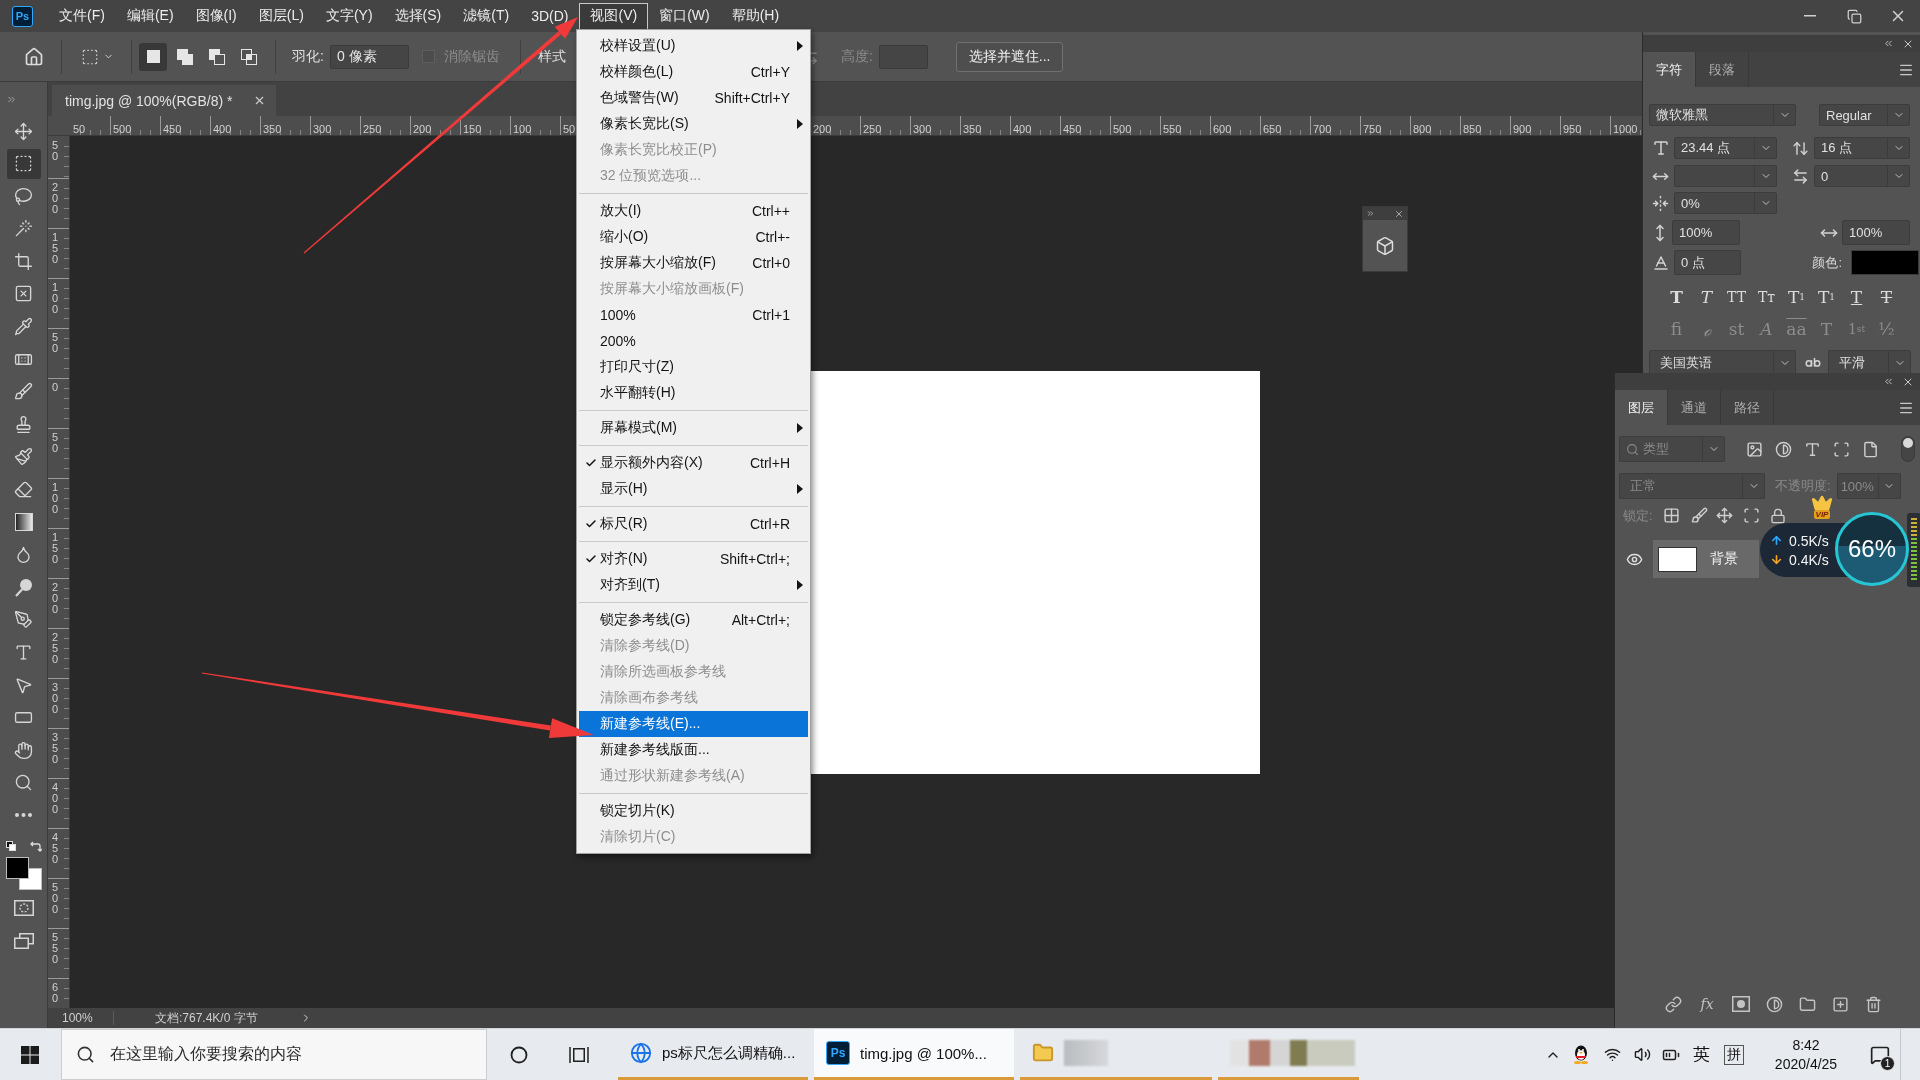  I want to click on menu-item: 选择(S), so click(418, 16).